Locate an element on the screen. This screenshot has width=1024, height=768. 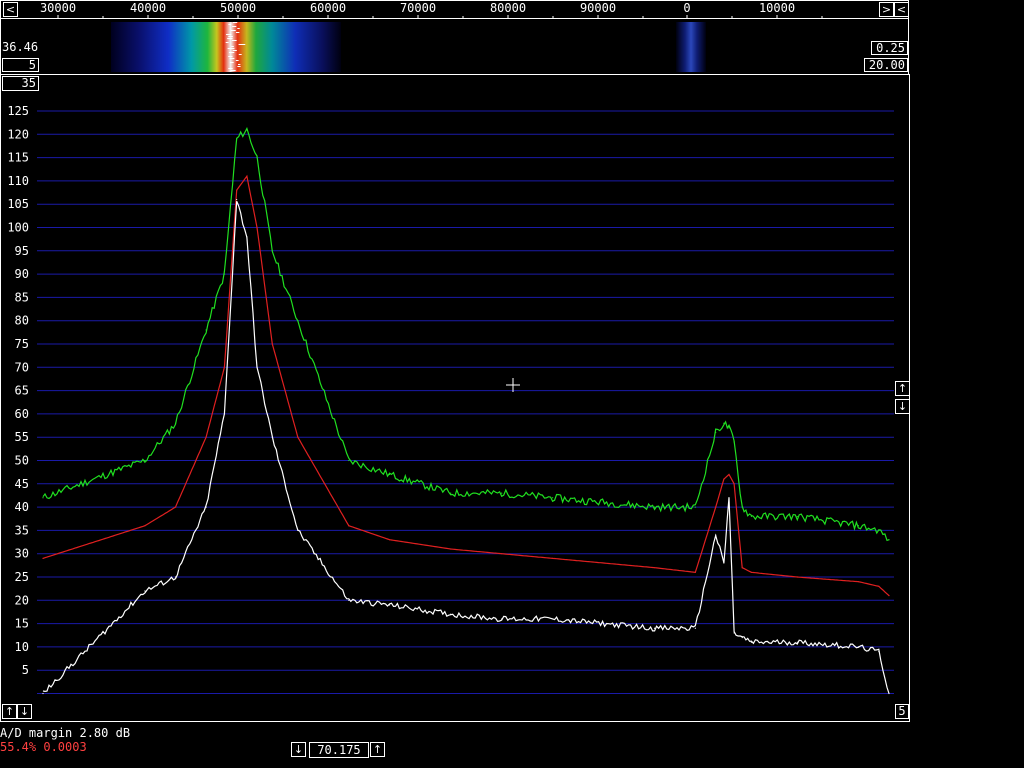
zero-up-button: ↑ is located at coordinates (9, 711).